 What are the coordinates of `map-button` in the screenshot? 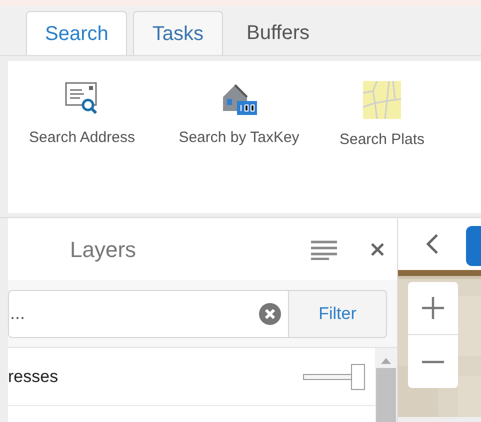 It's located at (473, 246).